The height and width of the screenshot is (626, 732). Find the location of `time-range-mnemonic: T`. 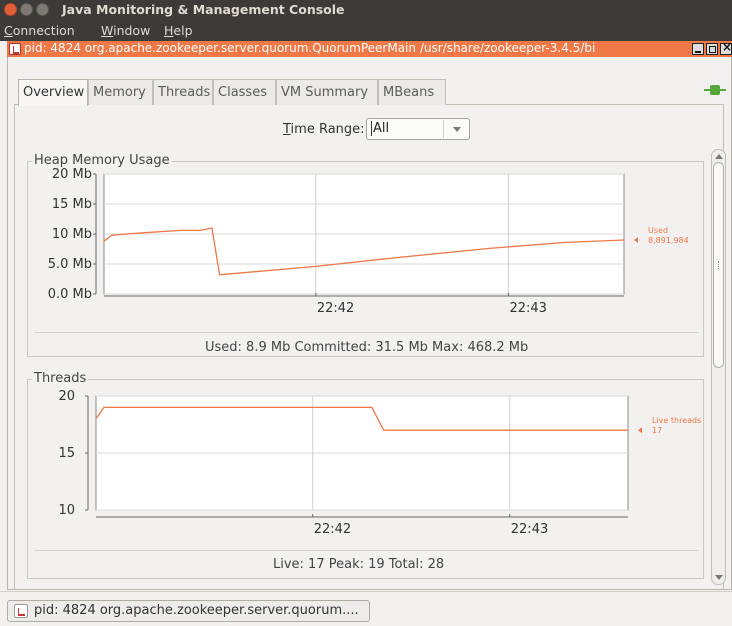

time-range-mnemonic: T is located at coordinates (287, 129).